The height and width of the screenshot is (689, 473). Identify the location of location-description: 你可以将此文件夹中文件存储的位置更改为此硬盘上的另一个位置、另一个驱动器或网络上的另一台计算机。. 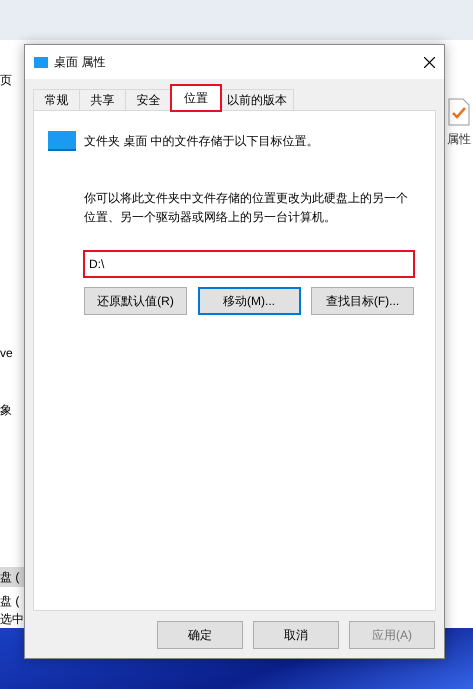
(246, 208).